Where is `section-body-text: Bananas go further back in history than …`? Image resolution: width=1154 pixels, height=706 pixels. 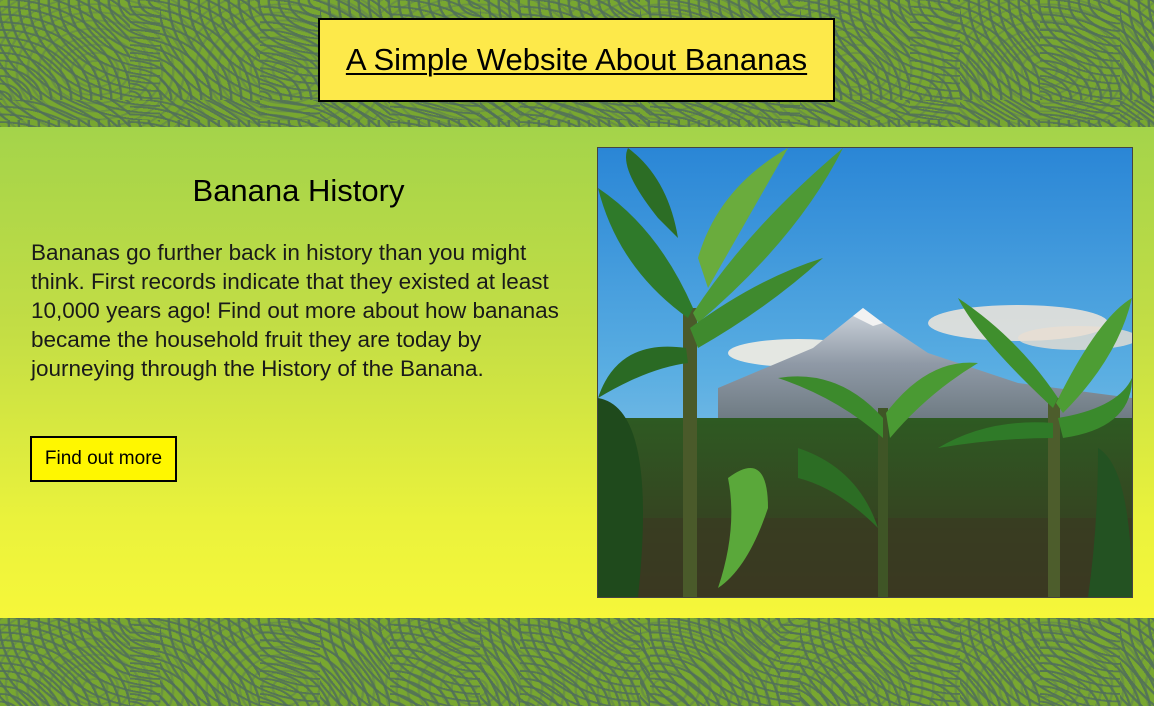
section-body-text: Bananas go further back in history than … is located at coordinates (295, 310).